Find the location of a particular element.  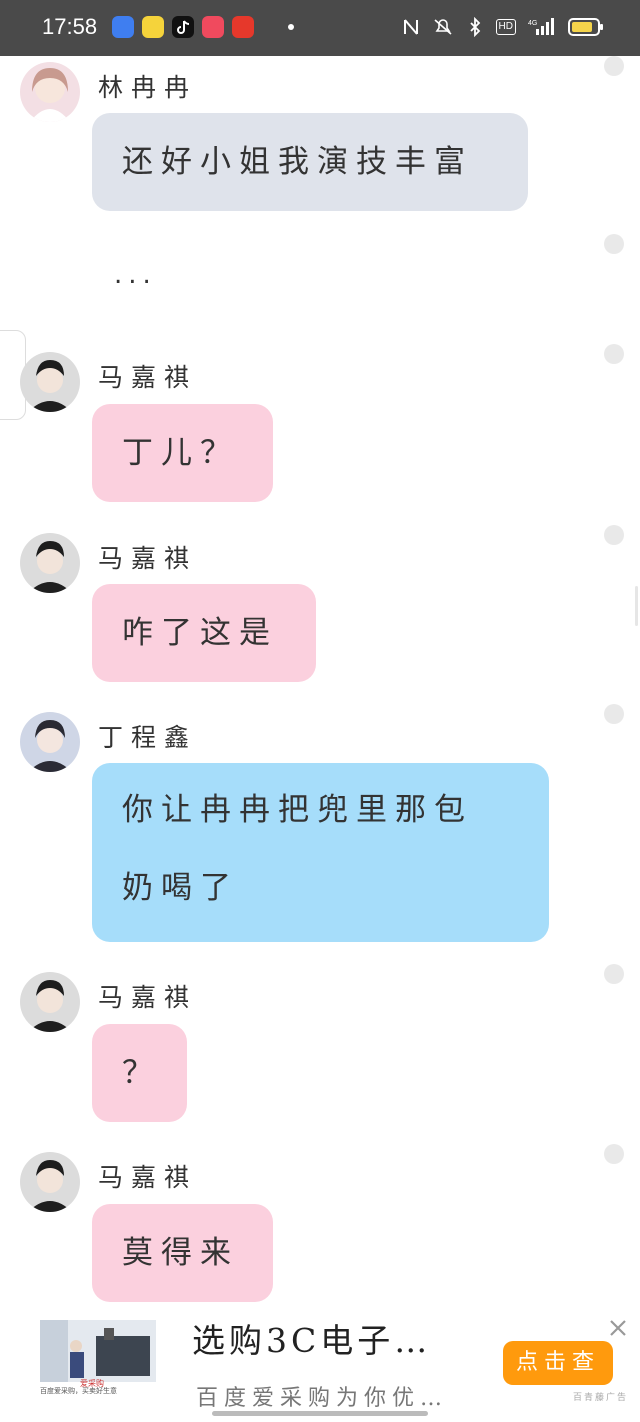

close-icon is located at coordinates (618, 1328).